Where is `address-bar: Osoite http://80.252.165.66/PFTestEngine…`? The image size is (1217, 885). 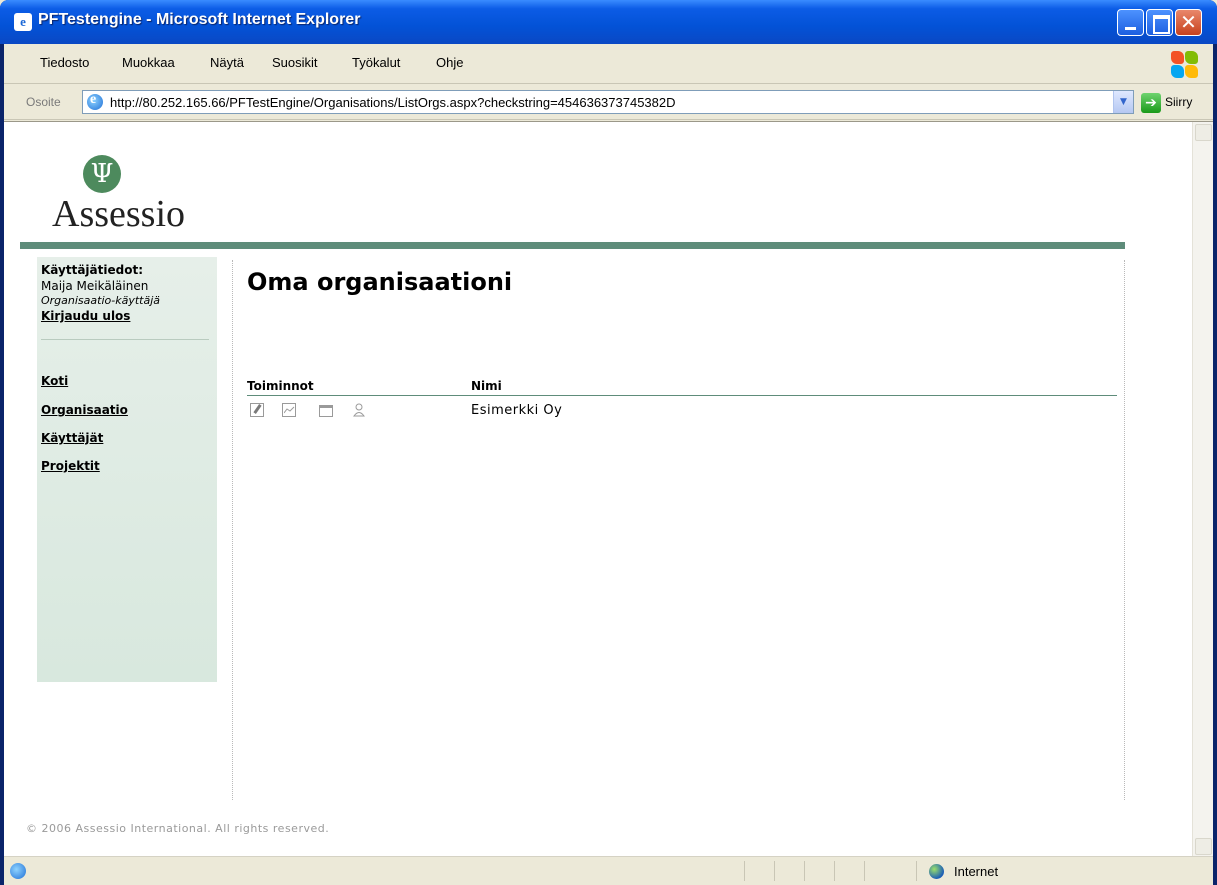
address-bar: Osoite http://80.252.165.66/PFTestEngine… is located at coordinates (608, 102).